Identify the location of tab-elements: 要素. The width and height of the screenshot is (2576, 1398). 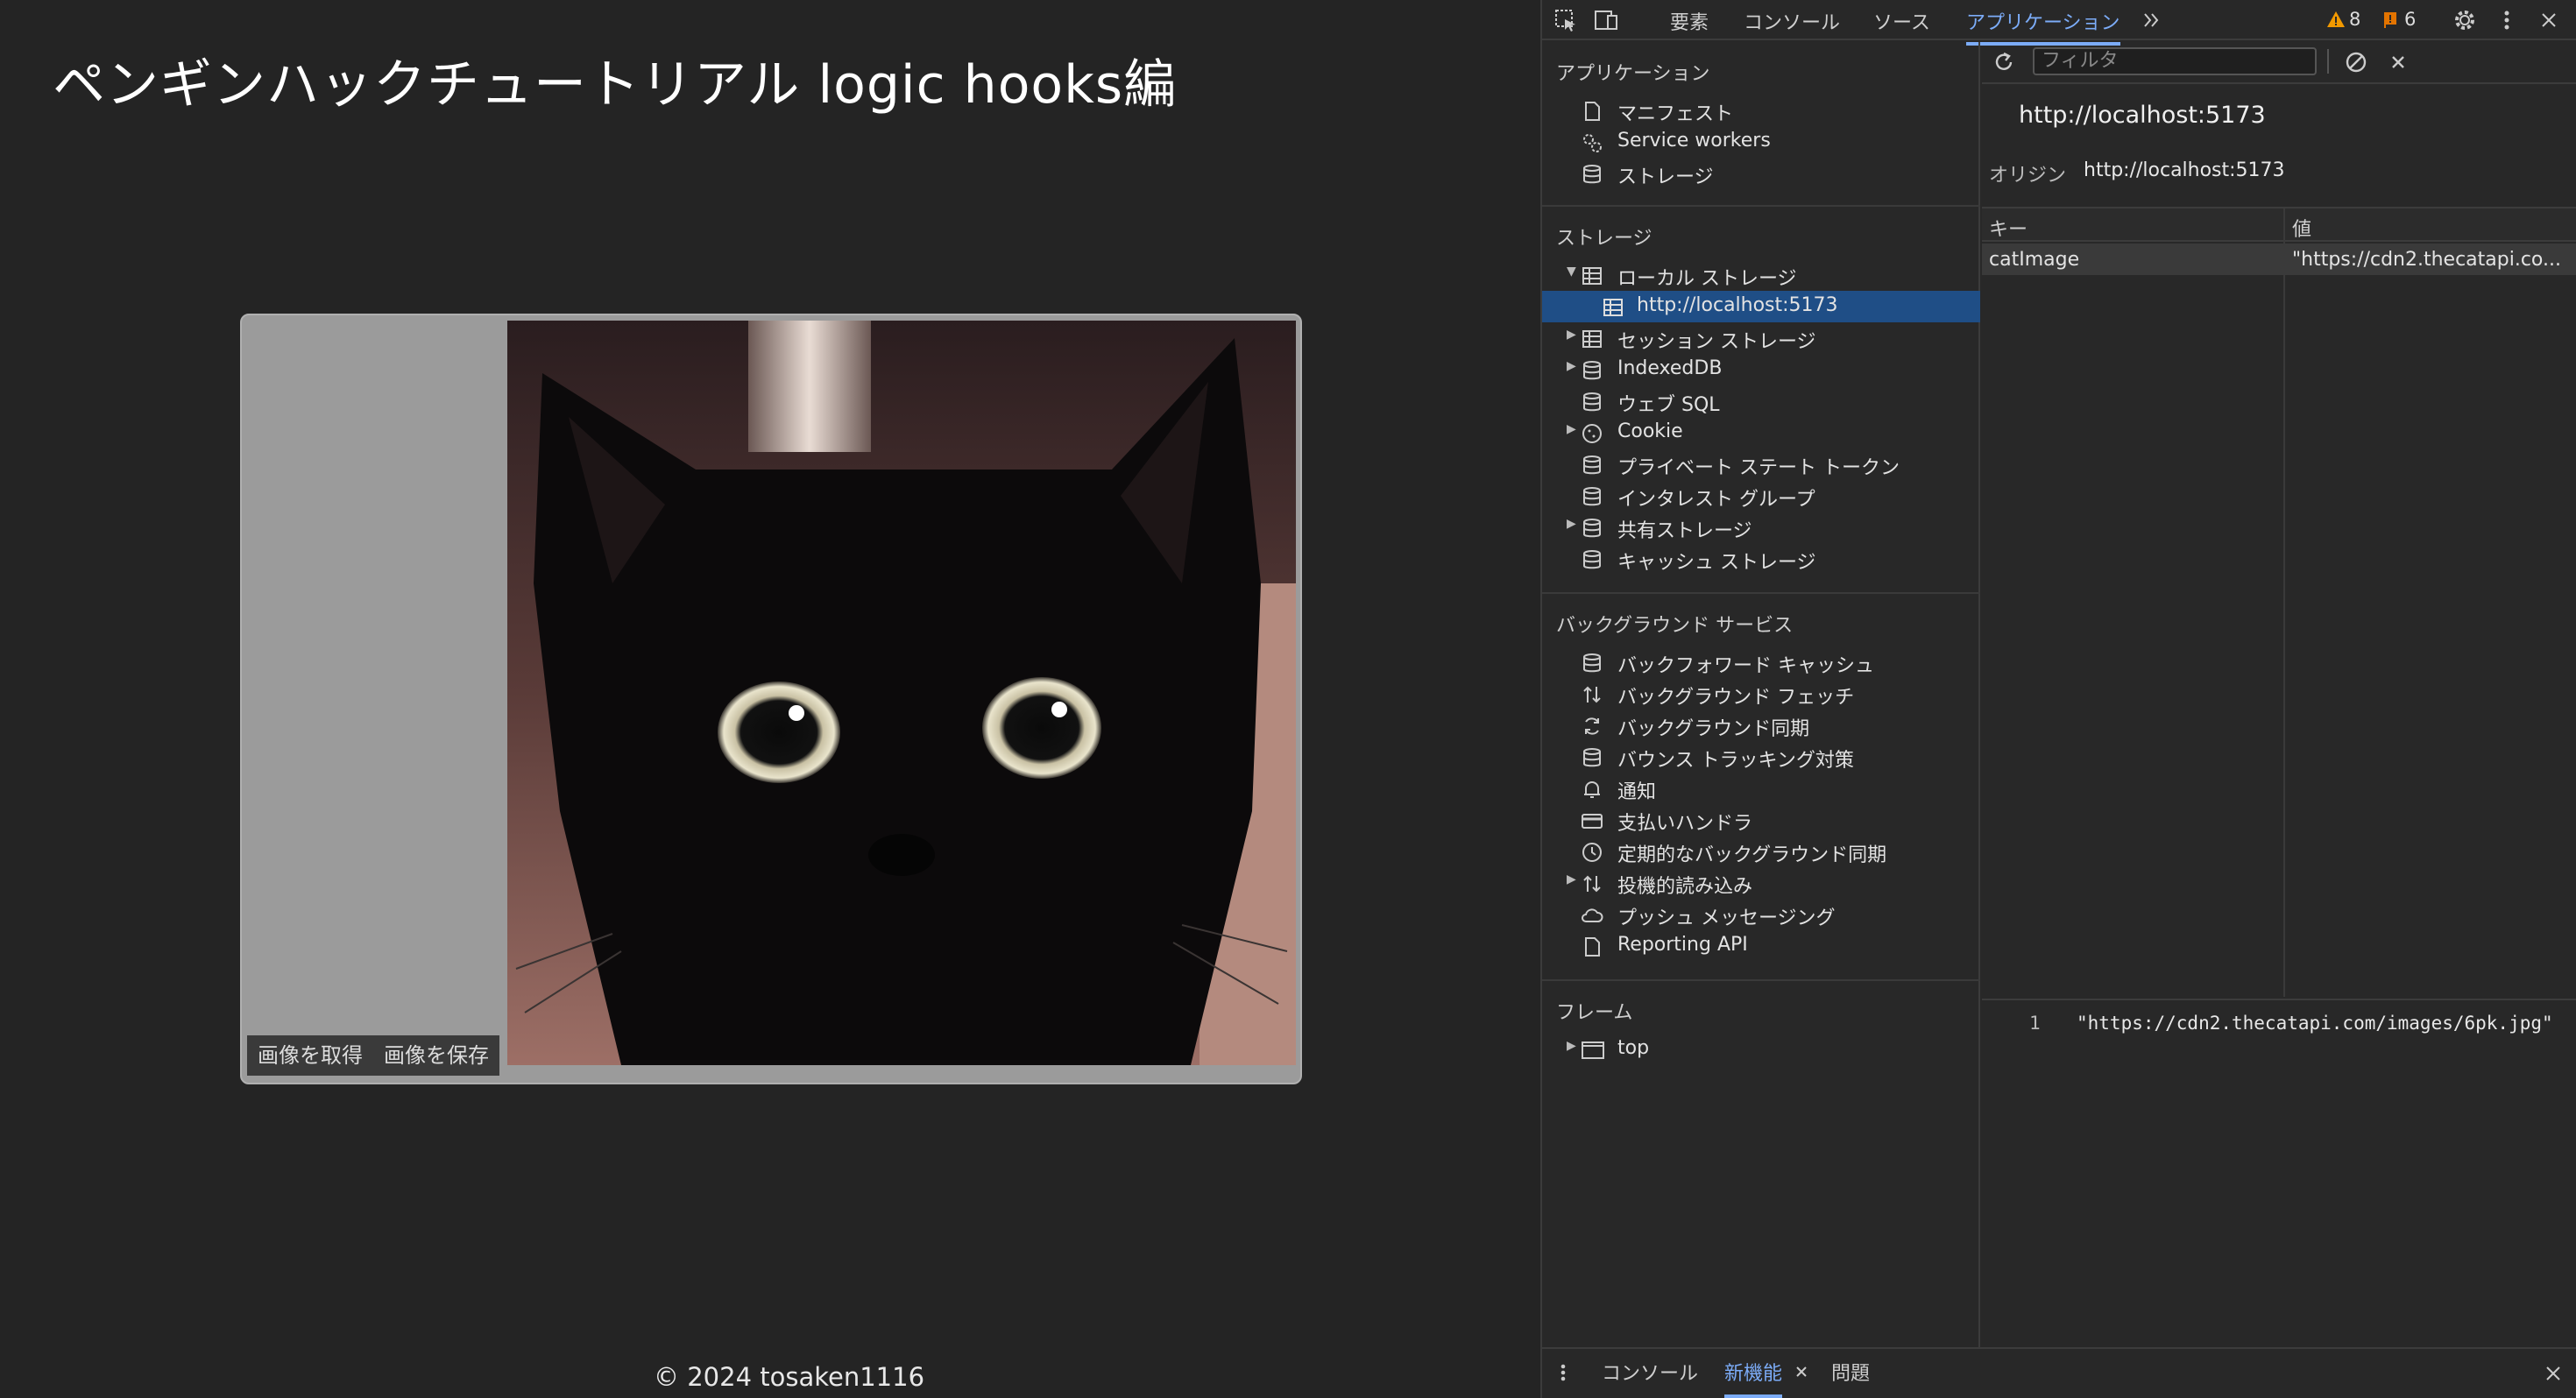
(1689, 21).